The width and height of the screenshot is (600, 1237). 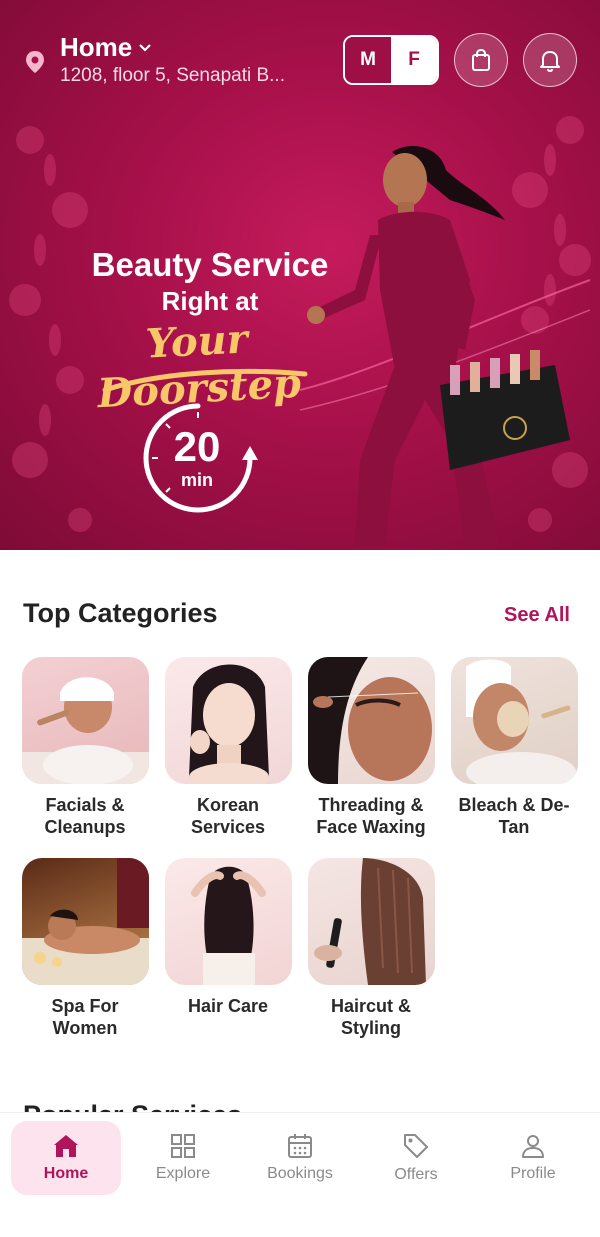 I want to click on category-label: Korean Services, so click(x=228, y=816).